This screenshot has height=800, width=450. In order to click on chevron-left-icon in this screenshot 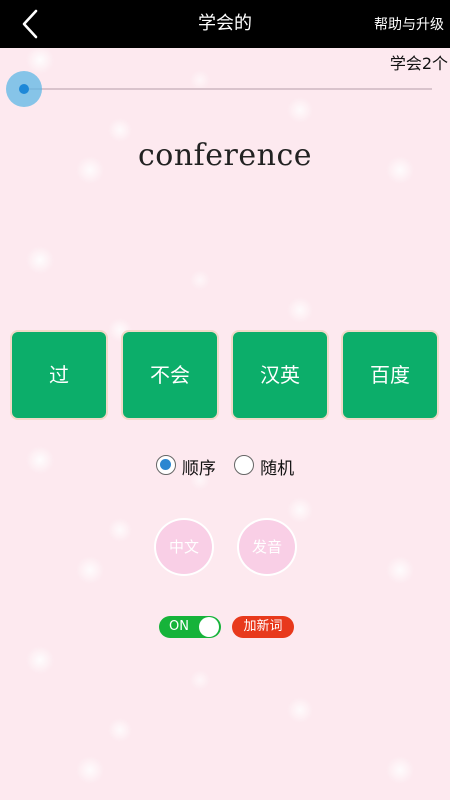, I will do `click(30, 24)`.